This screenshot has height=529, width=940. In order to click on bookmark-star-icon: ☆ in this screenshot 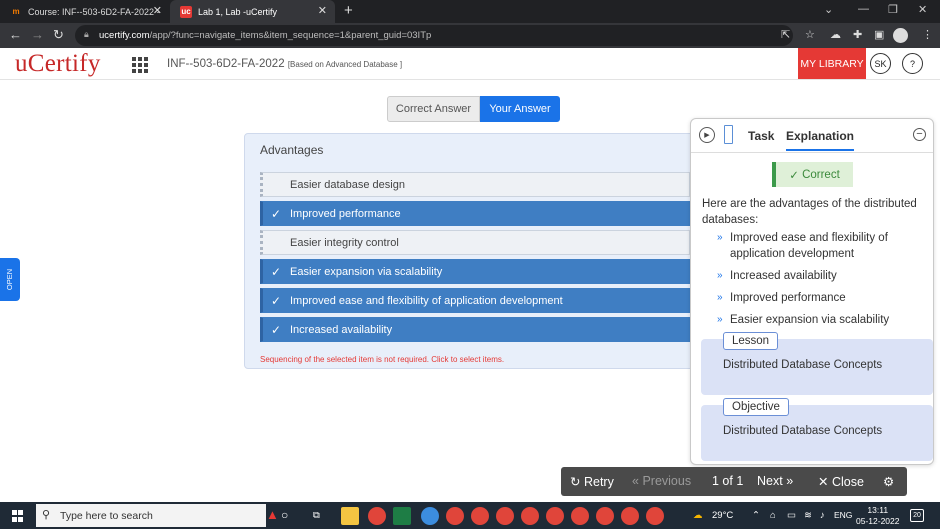, I will do `click(810, 34)`.